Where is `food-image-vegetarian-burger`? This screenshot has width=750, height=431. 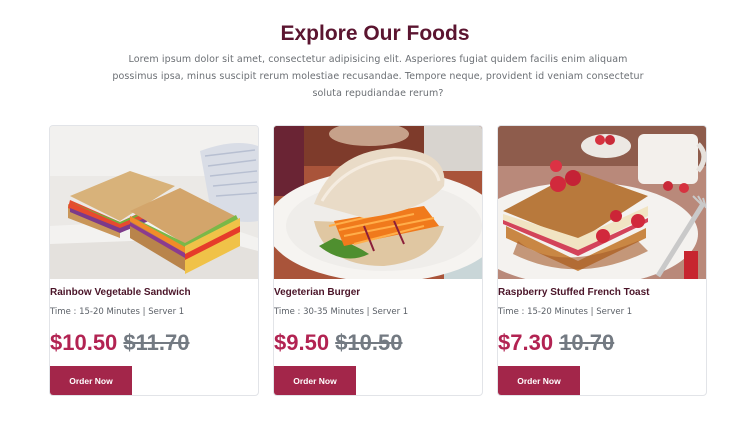
food-image-vegetarian-burger is located at coordinates (378, 202).